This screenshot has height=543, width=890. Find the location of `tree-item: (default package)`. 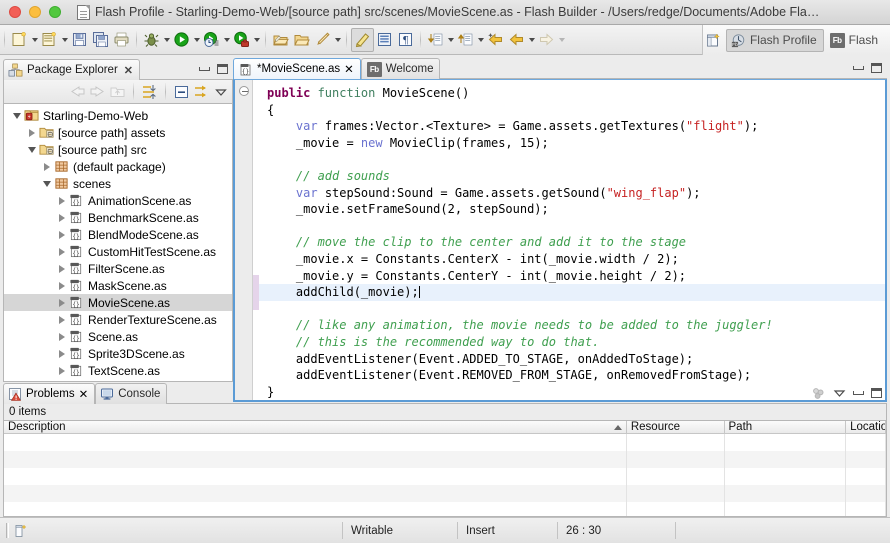

tree-item: (default package) is located at coordinates (118, 166).